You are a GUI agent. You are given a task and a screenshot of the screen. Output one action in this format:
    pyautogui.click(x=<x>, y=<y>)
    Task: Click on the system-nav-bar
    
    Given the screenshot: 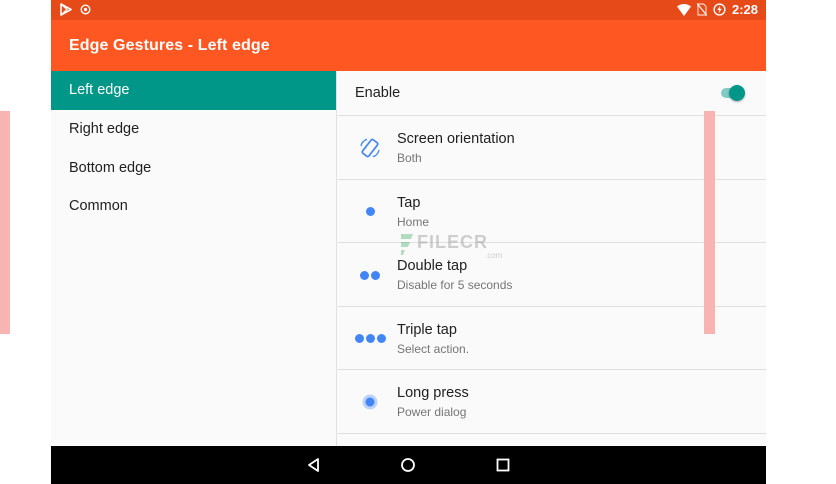 What is the action you would take?
    pyautogui.click(x=408, y=465)
    